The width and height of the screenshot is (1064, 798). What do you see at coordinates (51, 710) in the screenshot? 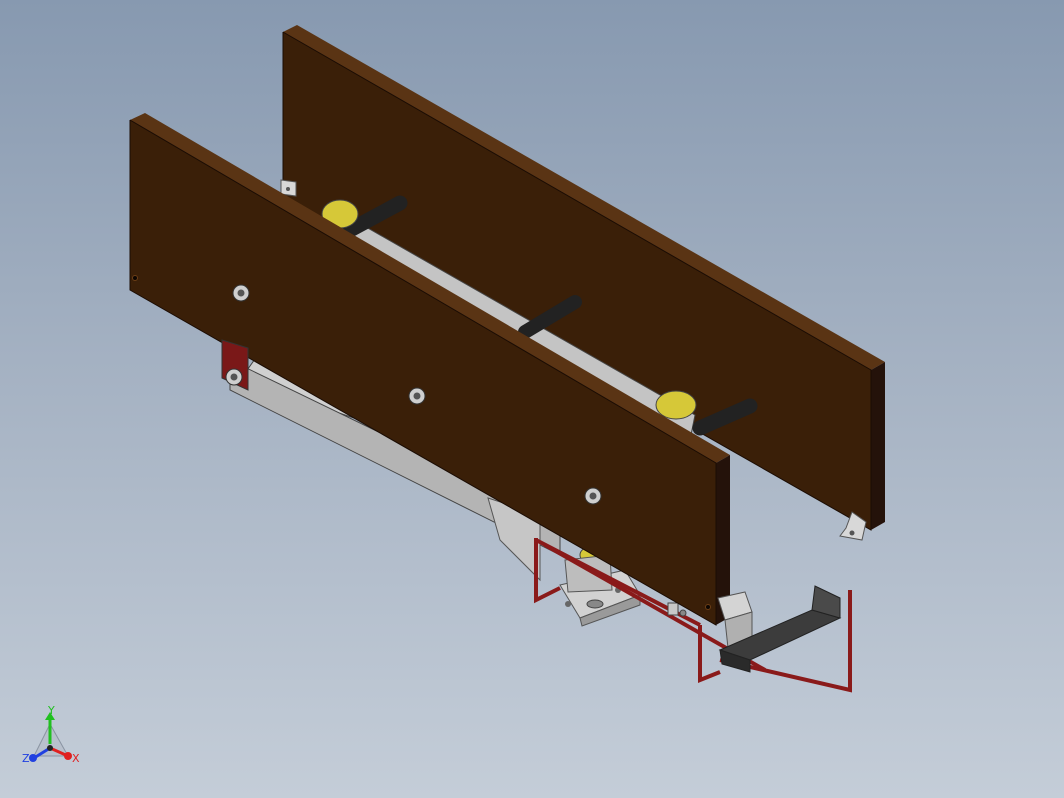
I see `y-axis-label: Y` at bounding box center [51, 710].